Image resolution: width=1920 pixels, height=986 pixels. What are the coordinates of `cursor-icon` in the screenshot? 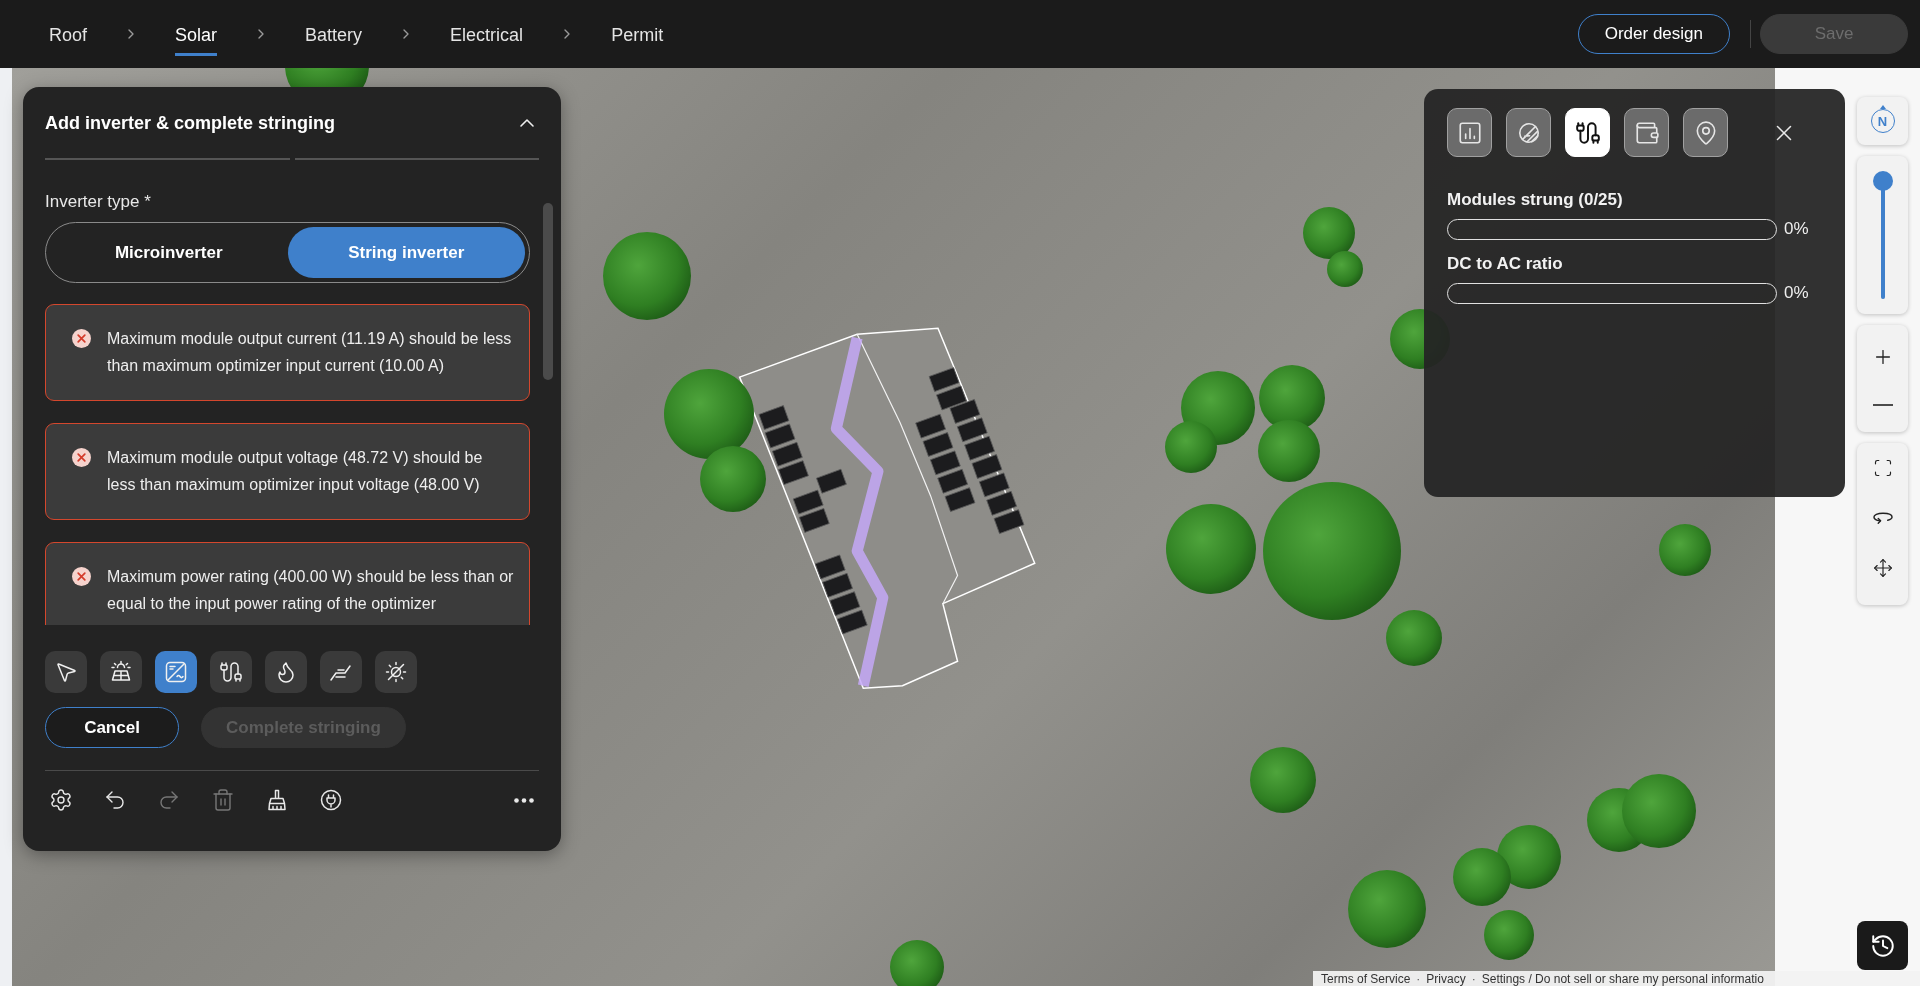 It's located at (66, 672).